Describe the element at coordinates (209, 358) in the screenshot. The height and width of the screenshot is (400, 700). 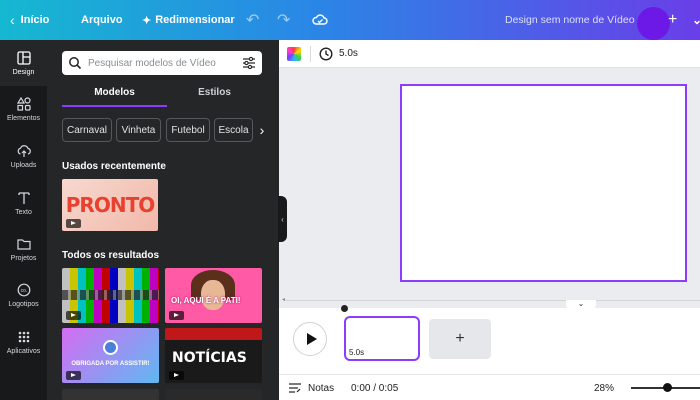
I see `thumb-text: NOTÍCIAS` at that location.